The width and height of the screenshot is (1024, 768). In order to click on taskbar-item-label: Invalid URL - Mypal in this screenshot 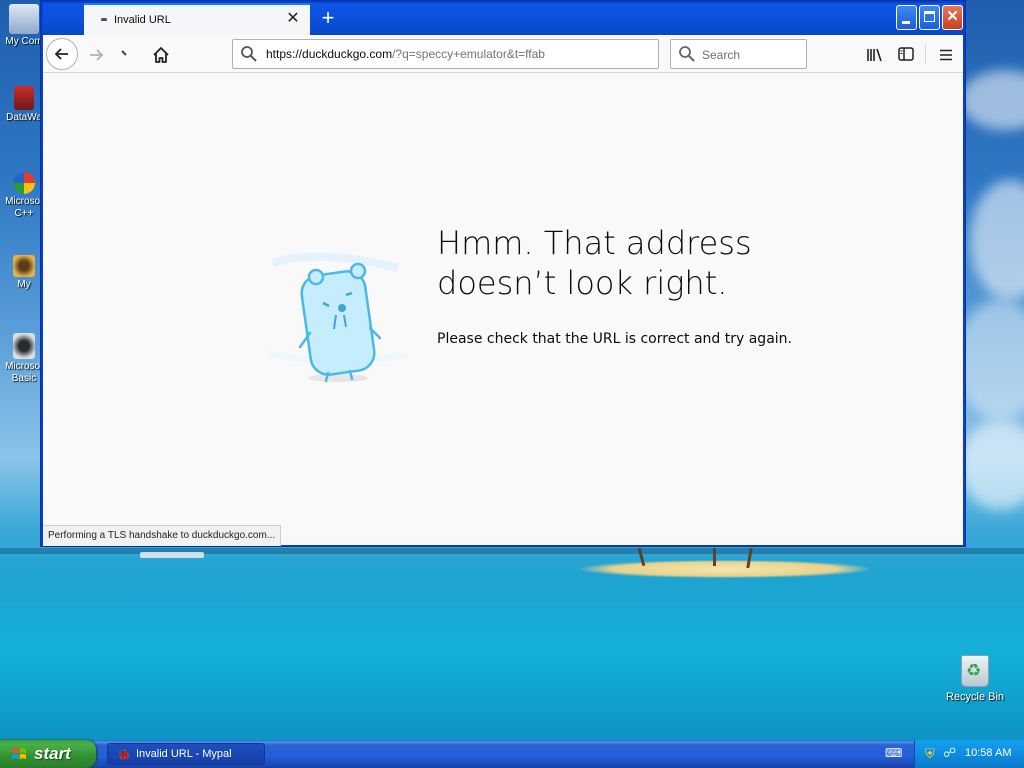, I will do `click(184, 754)`.